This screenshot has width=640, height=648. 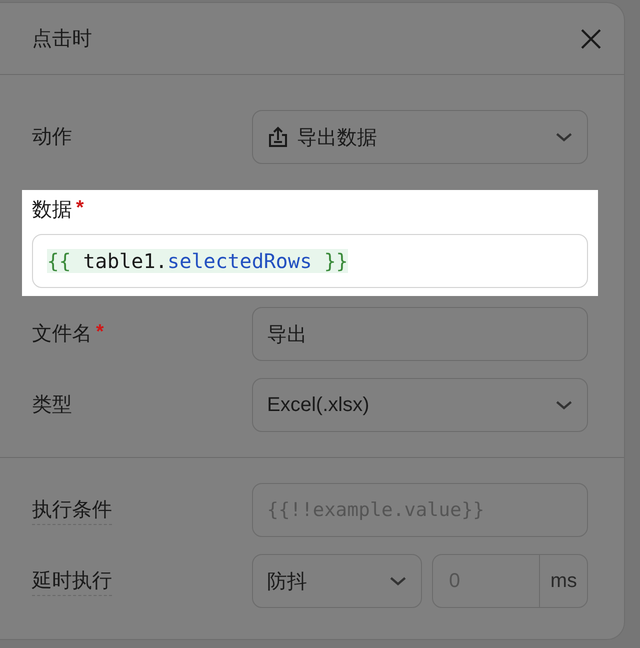 I want to click on select-field: 防抖, so click(x=337, y=581).